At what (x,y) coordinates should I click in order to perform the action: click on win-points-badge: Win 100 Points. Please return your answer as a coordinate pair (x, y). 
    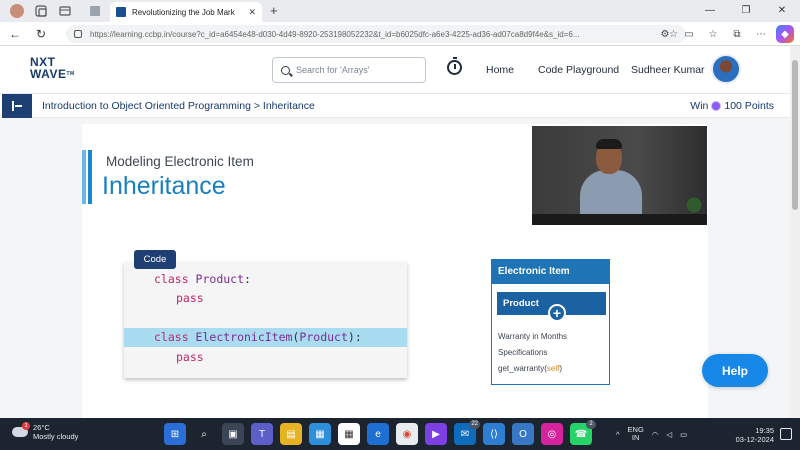
    Looking at the image, I should click on (732, 106).